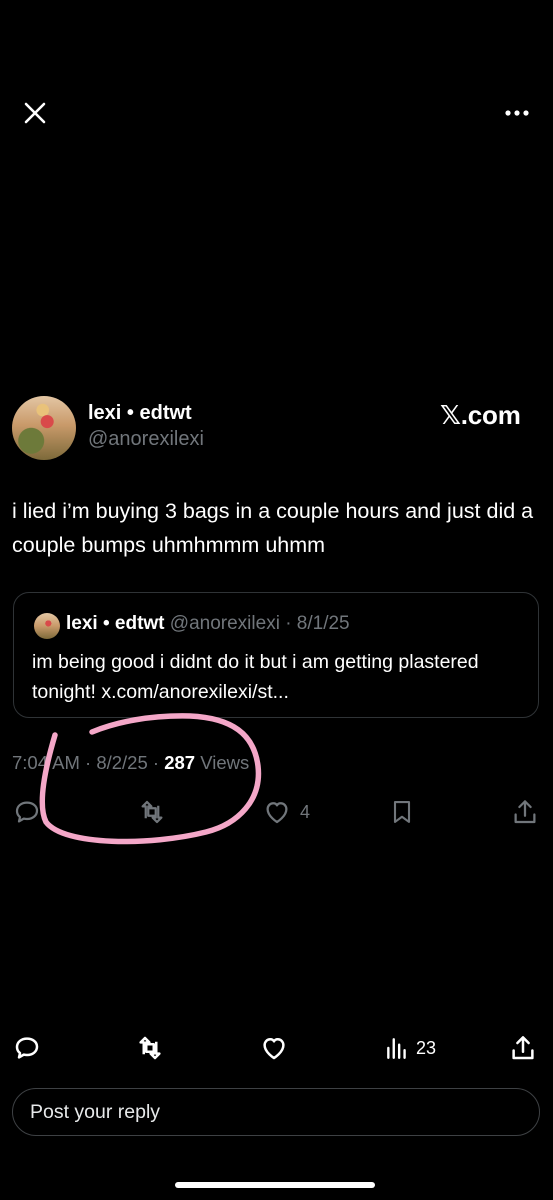 This screenshot has height=1200, width=553. What do you see at coordinates (180, 762) in the screenshot?
I see `views-count: 287` at bounding box center [180, 762].